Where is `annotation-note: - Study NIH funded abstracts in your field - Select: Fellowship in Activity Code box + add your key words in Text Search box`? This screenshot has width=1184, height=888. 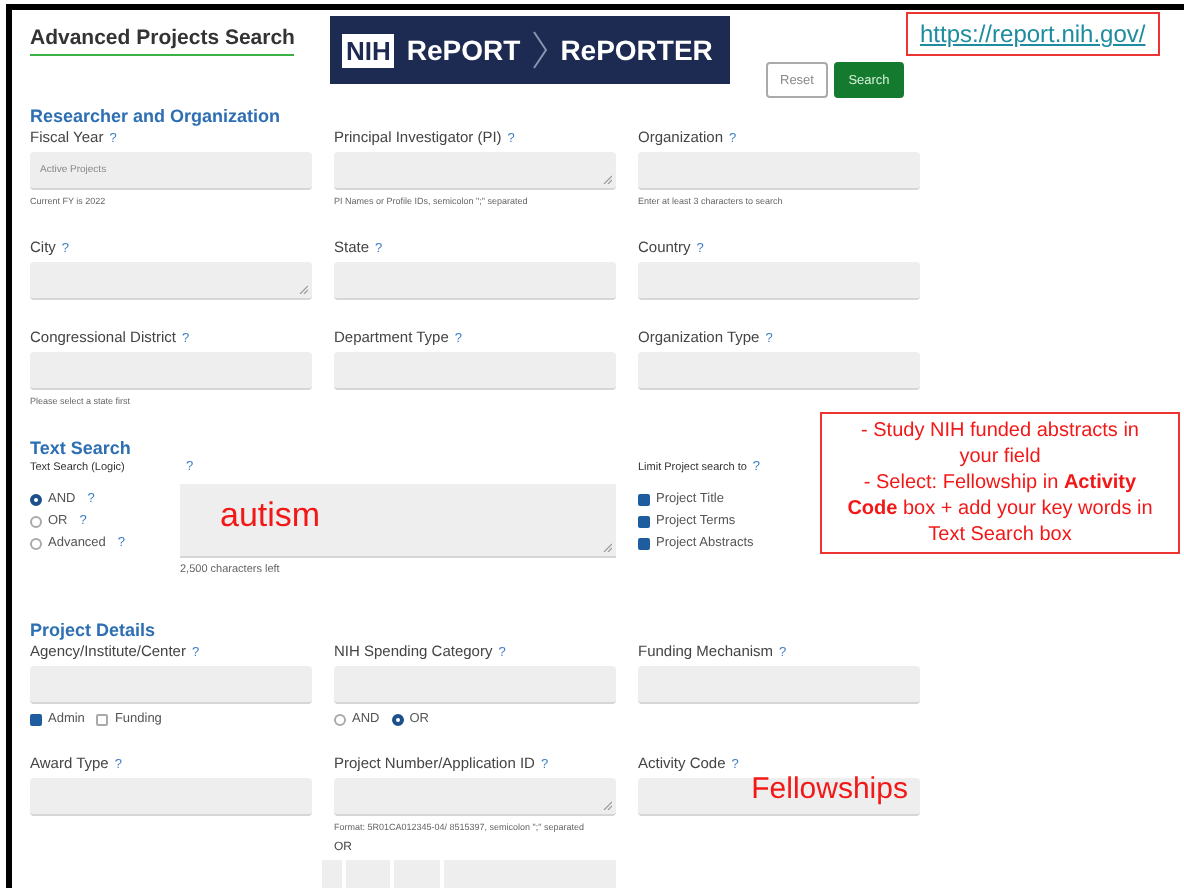 annotation-note: - Study NIH funded abstracts in your field - Select: Fellowship in Activity Code box + add your key words in Text Search box is located at coordinates (1000, 483).